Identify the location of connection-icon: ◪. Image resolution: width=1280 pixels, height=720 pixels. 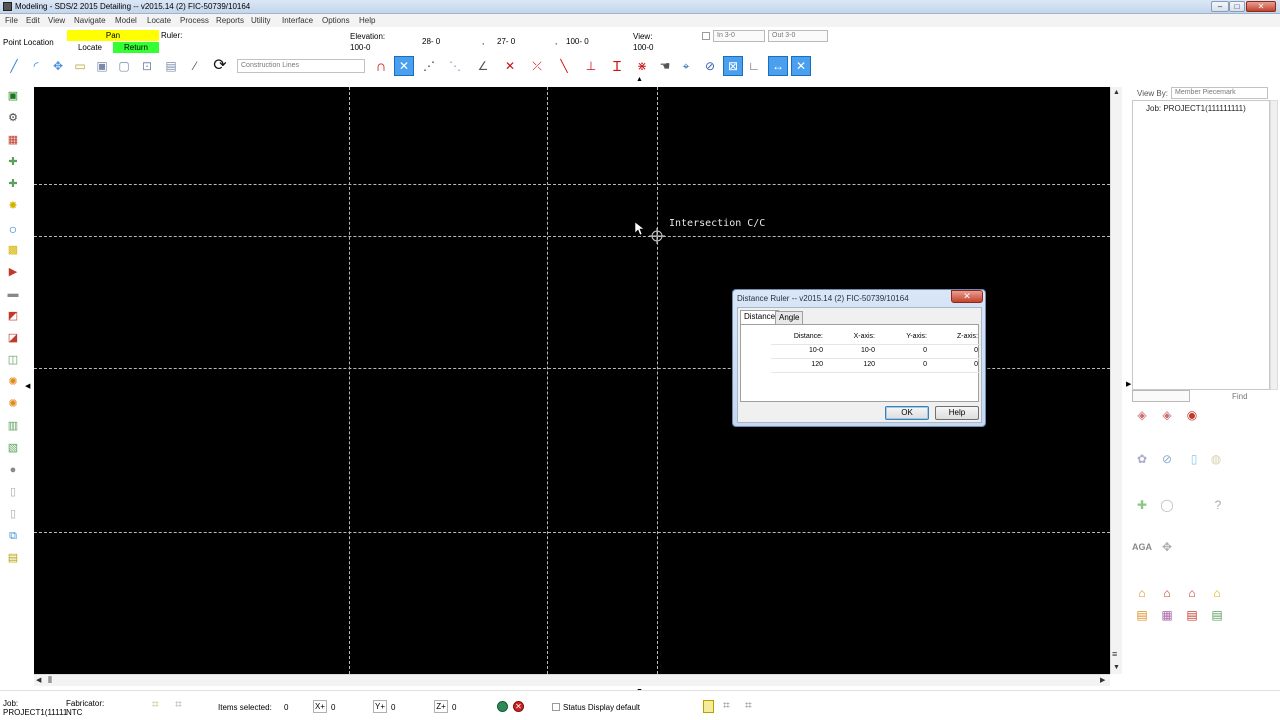
(13, 338).